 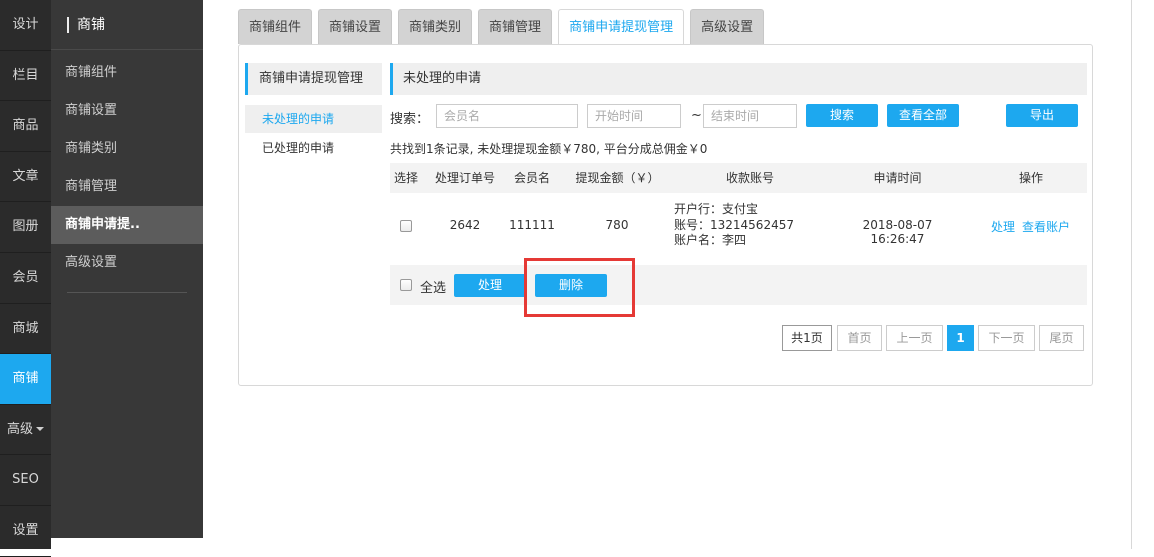 What do you see at coordinates (914, 338) in the screenshot?
I see `prev-page-button: 上一页` at bounding box center [914, 338].